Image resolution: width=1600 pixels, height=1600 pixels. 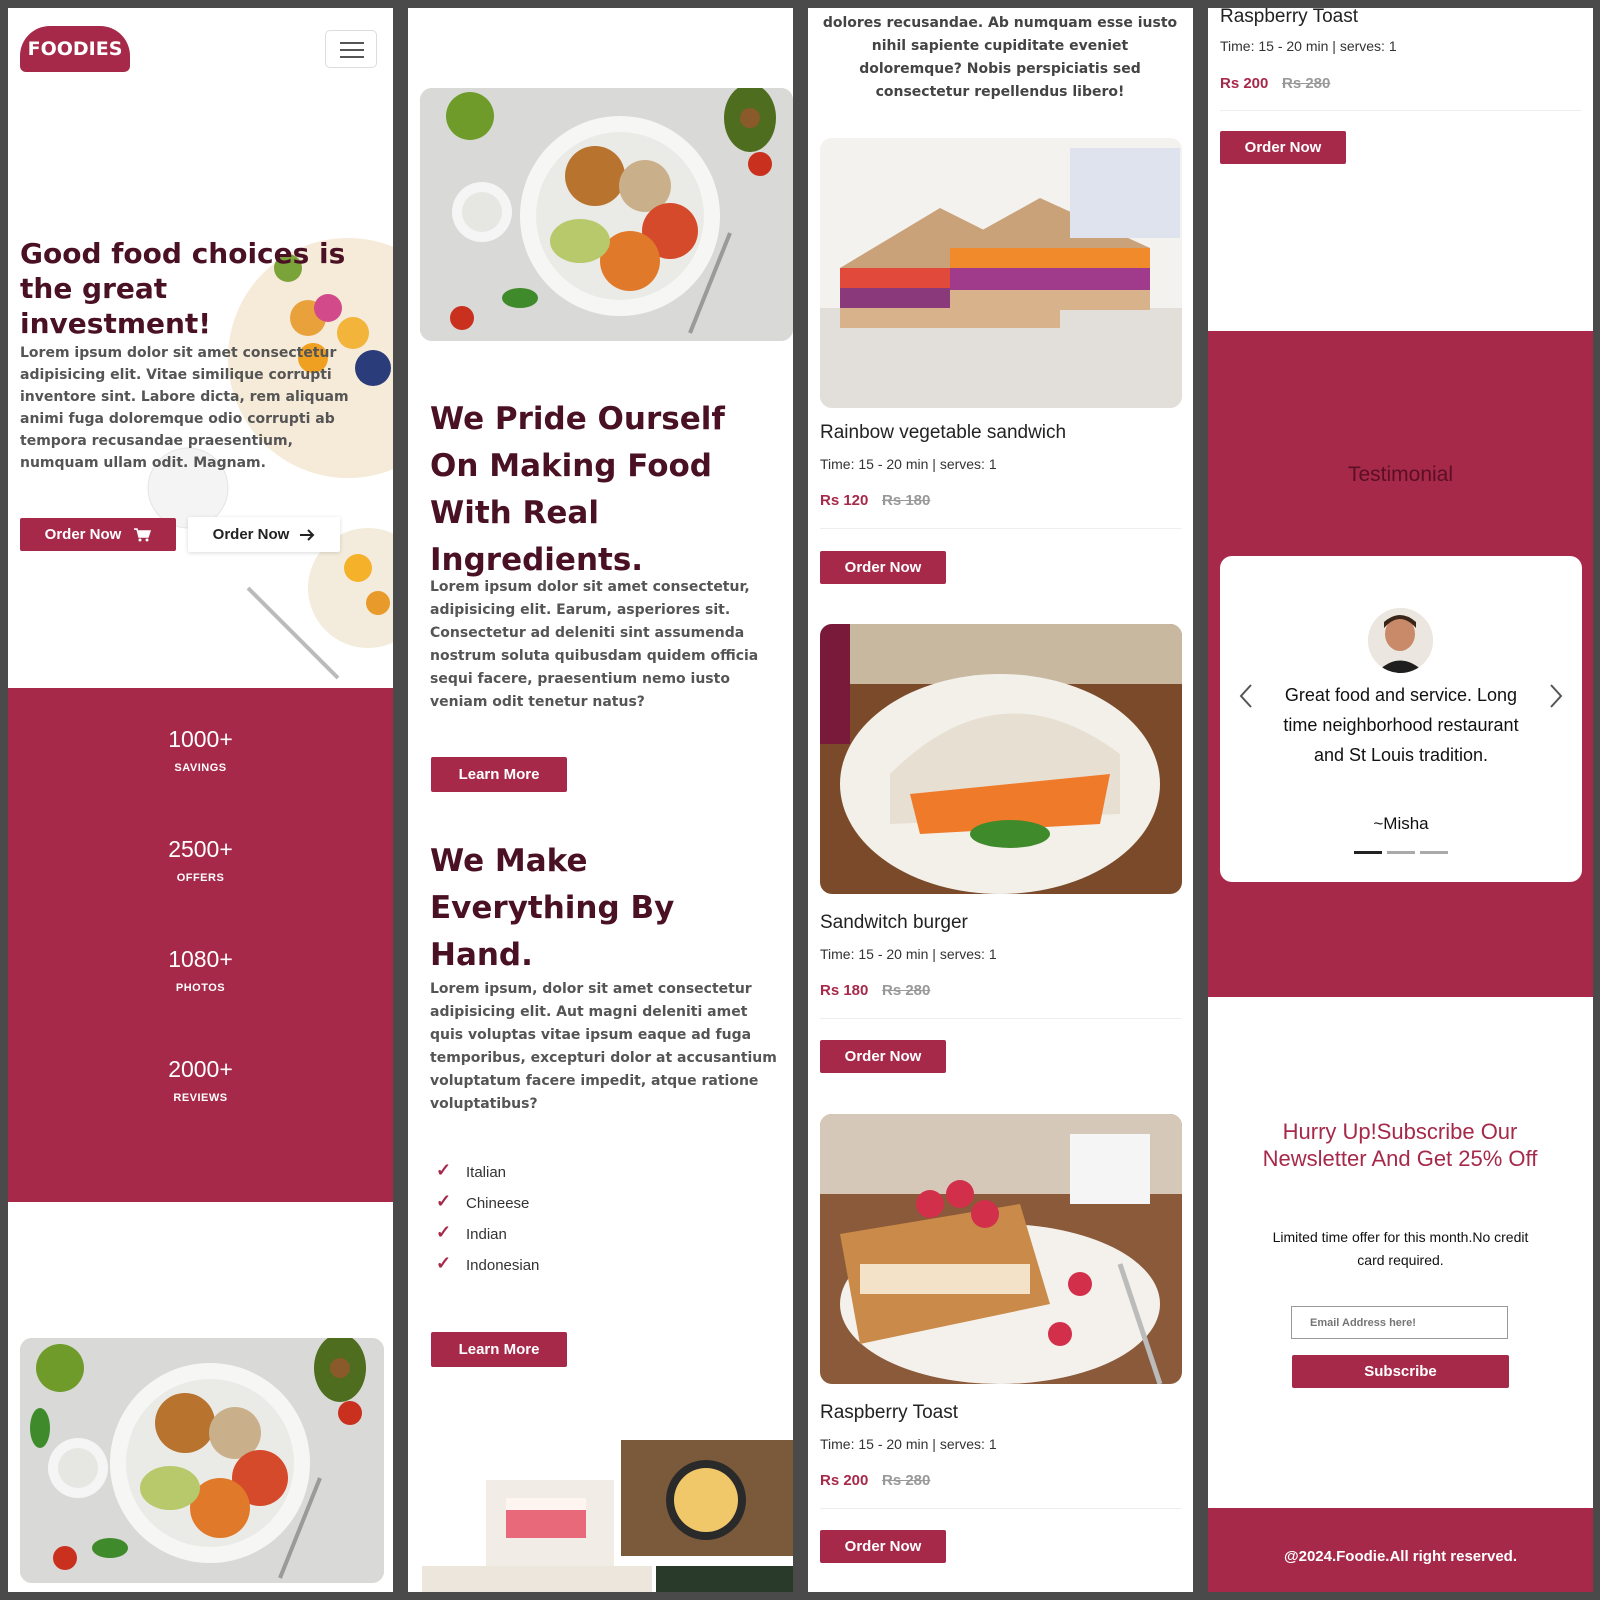 What do you see at coordinates (1246, 696) in the screenshot?
I see `chevron-left-icon` at bounding box center [1246, 696].